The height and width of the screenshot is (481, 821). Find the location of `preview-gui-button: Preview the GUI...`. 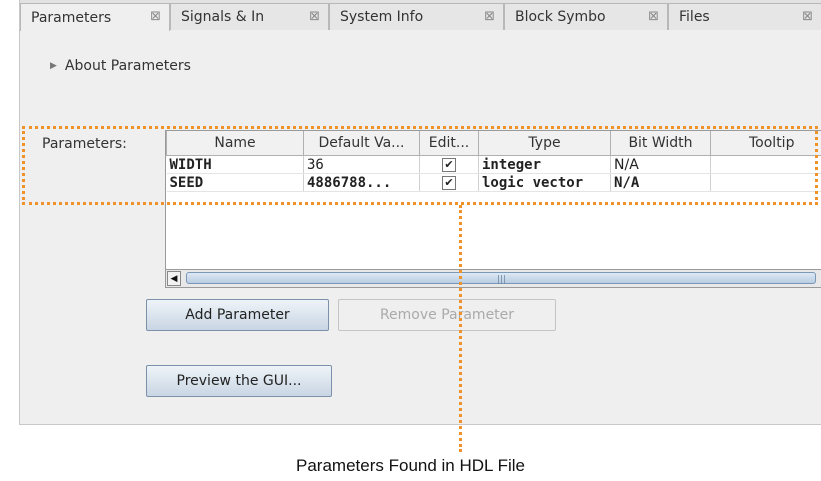

preview-gui-button: Preview the GUI... is located at coordinates (239, 381).